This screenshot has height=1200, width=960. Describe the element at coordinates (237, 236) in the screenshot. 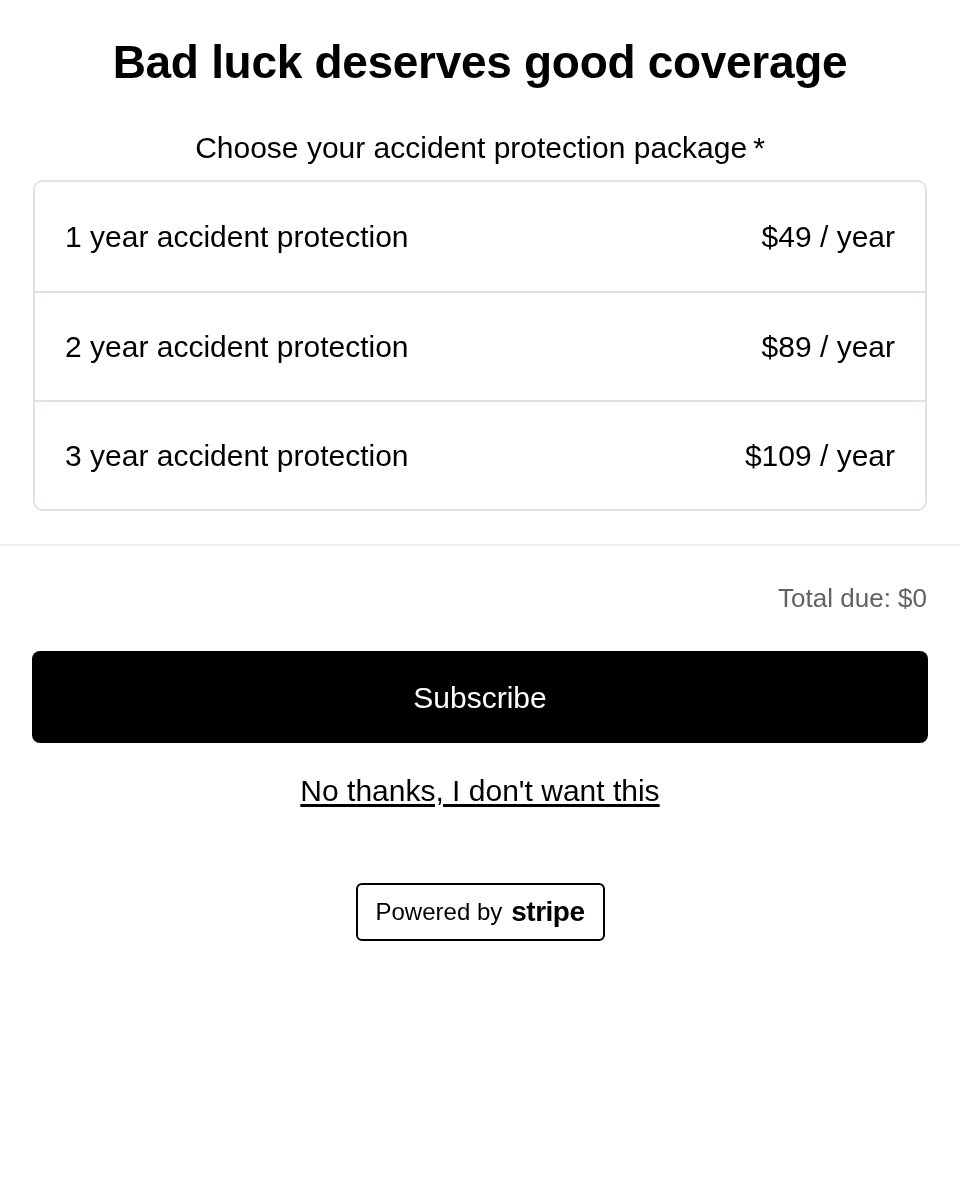

I see `option-name: 1 year accident protection` at that location.